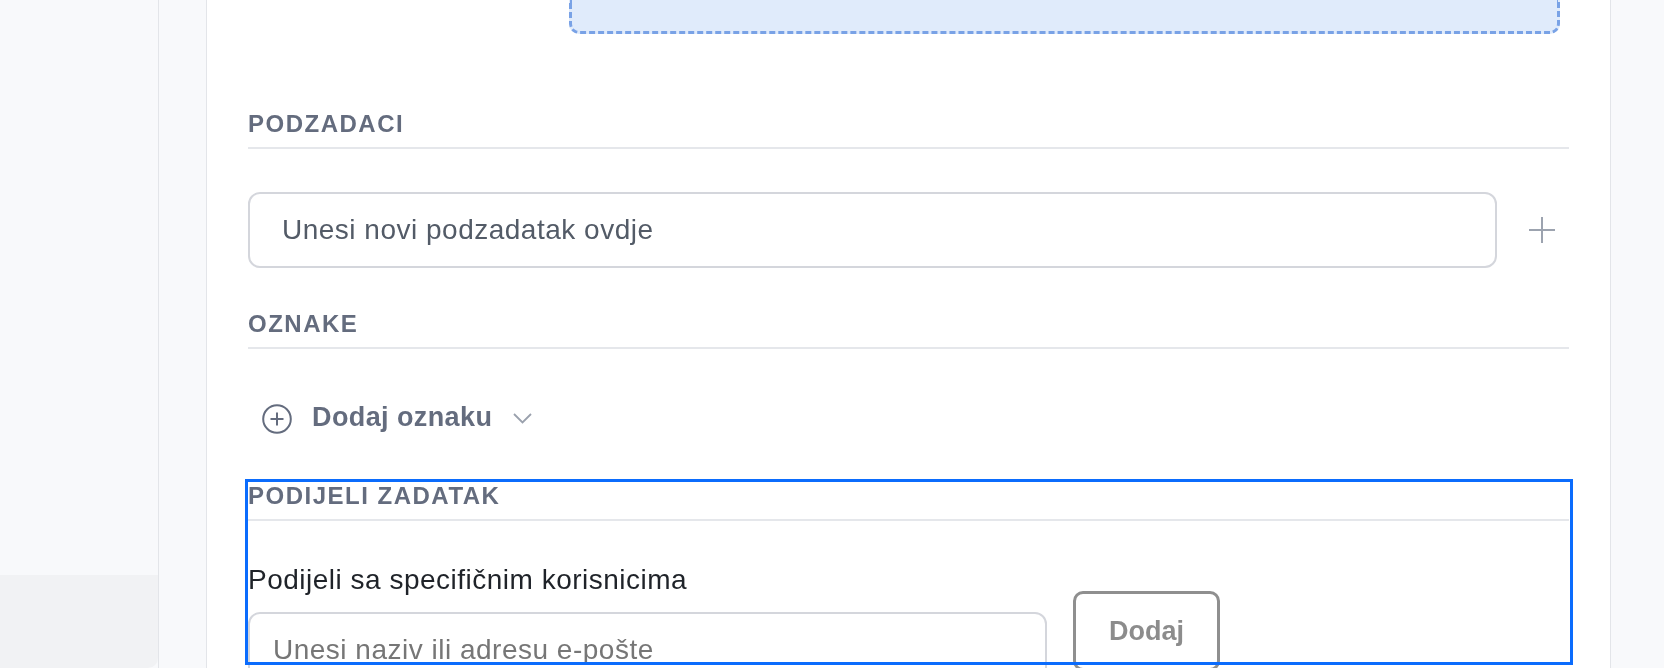  What do you see at coordinates (326, 123) in the screenshot?
I see `section-heading: PODZADACI` at bounding box center [326, 123].